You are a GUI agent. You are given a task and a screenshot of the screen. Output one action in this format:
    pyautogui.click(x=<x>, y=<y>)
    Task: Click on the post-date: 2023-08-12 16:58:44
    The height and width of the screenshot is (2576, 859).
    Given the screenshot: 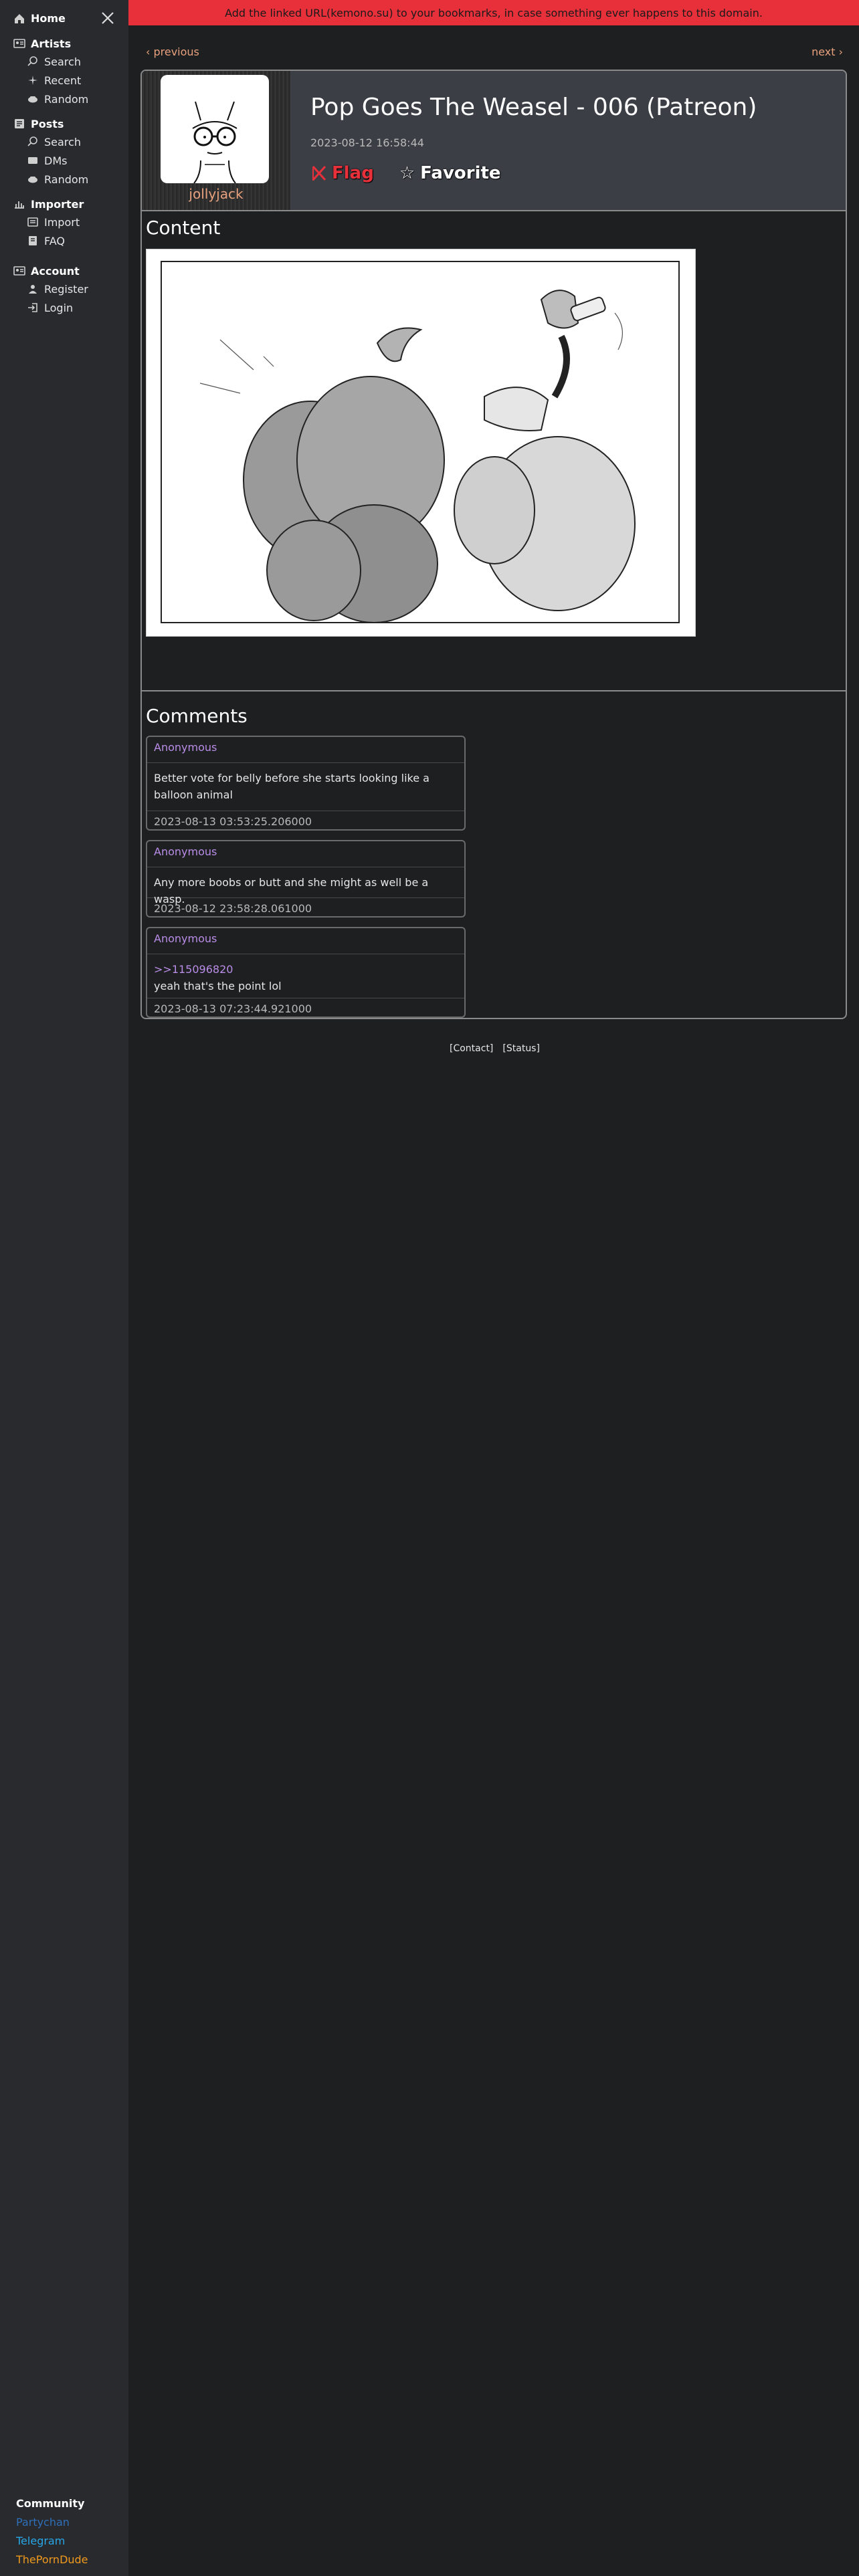 What is the action you would take?
    pyautogui.click(x=367, y=142)
    